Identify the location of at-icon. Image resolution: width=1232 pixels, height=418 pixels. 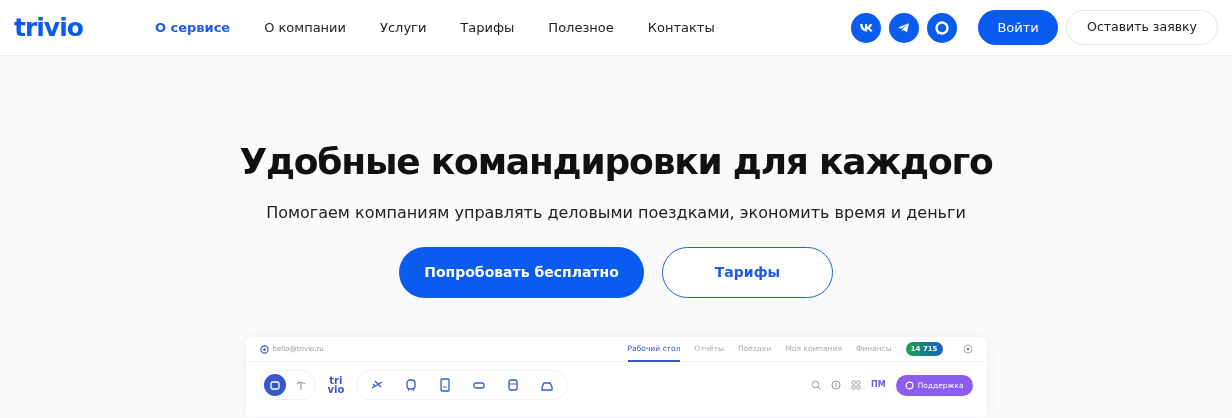
(264, 349).